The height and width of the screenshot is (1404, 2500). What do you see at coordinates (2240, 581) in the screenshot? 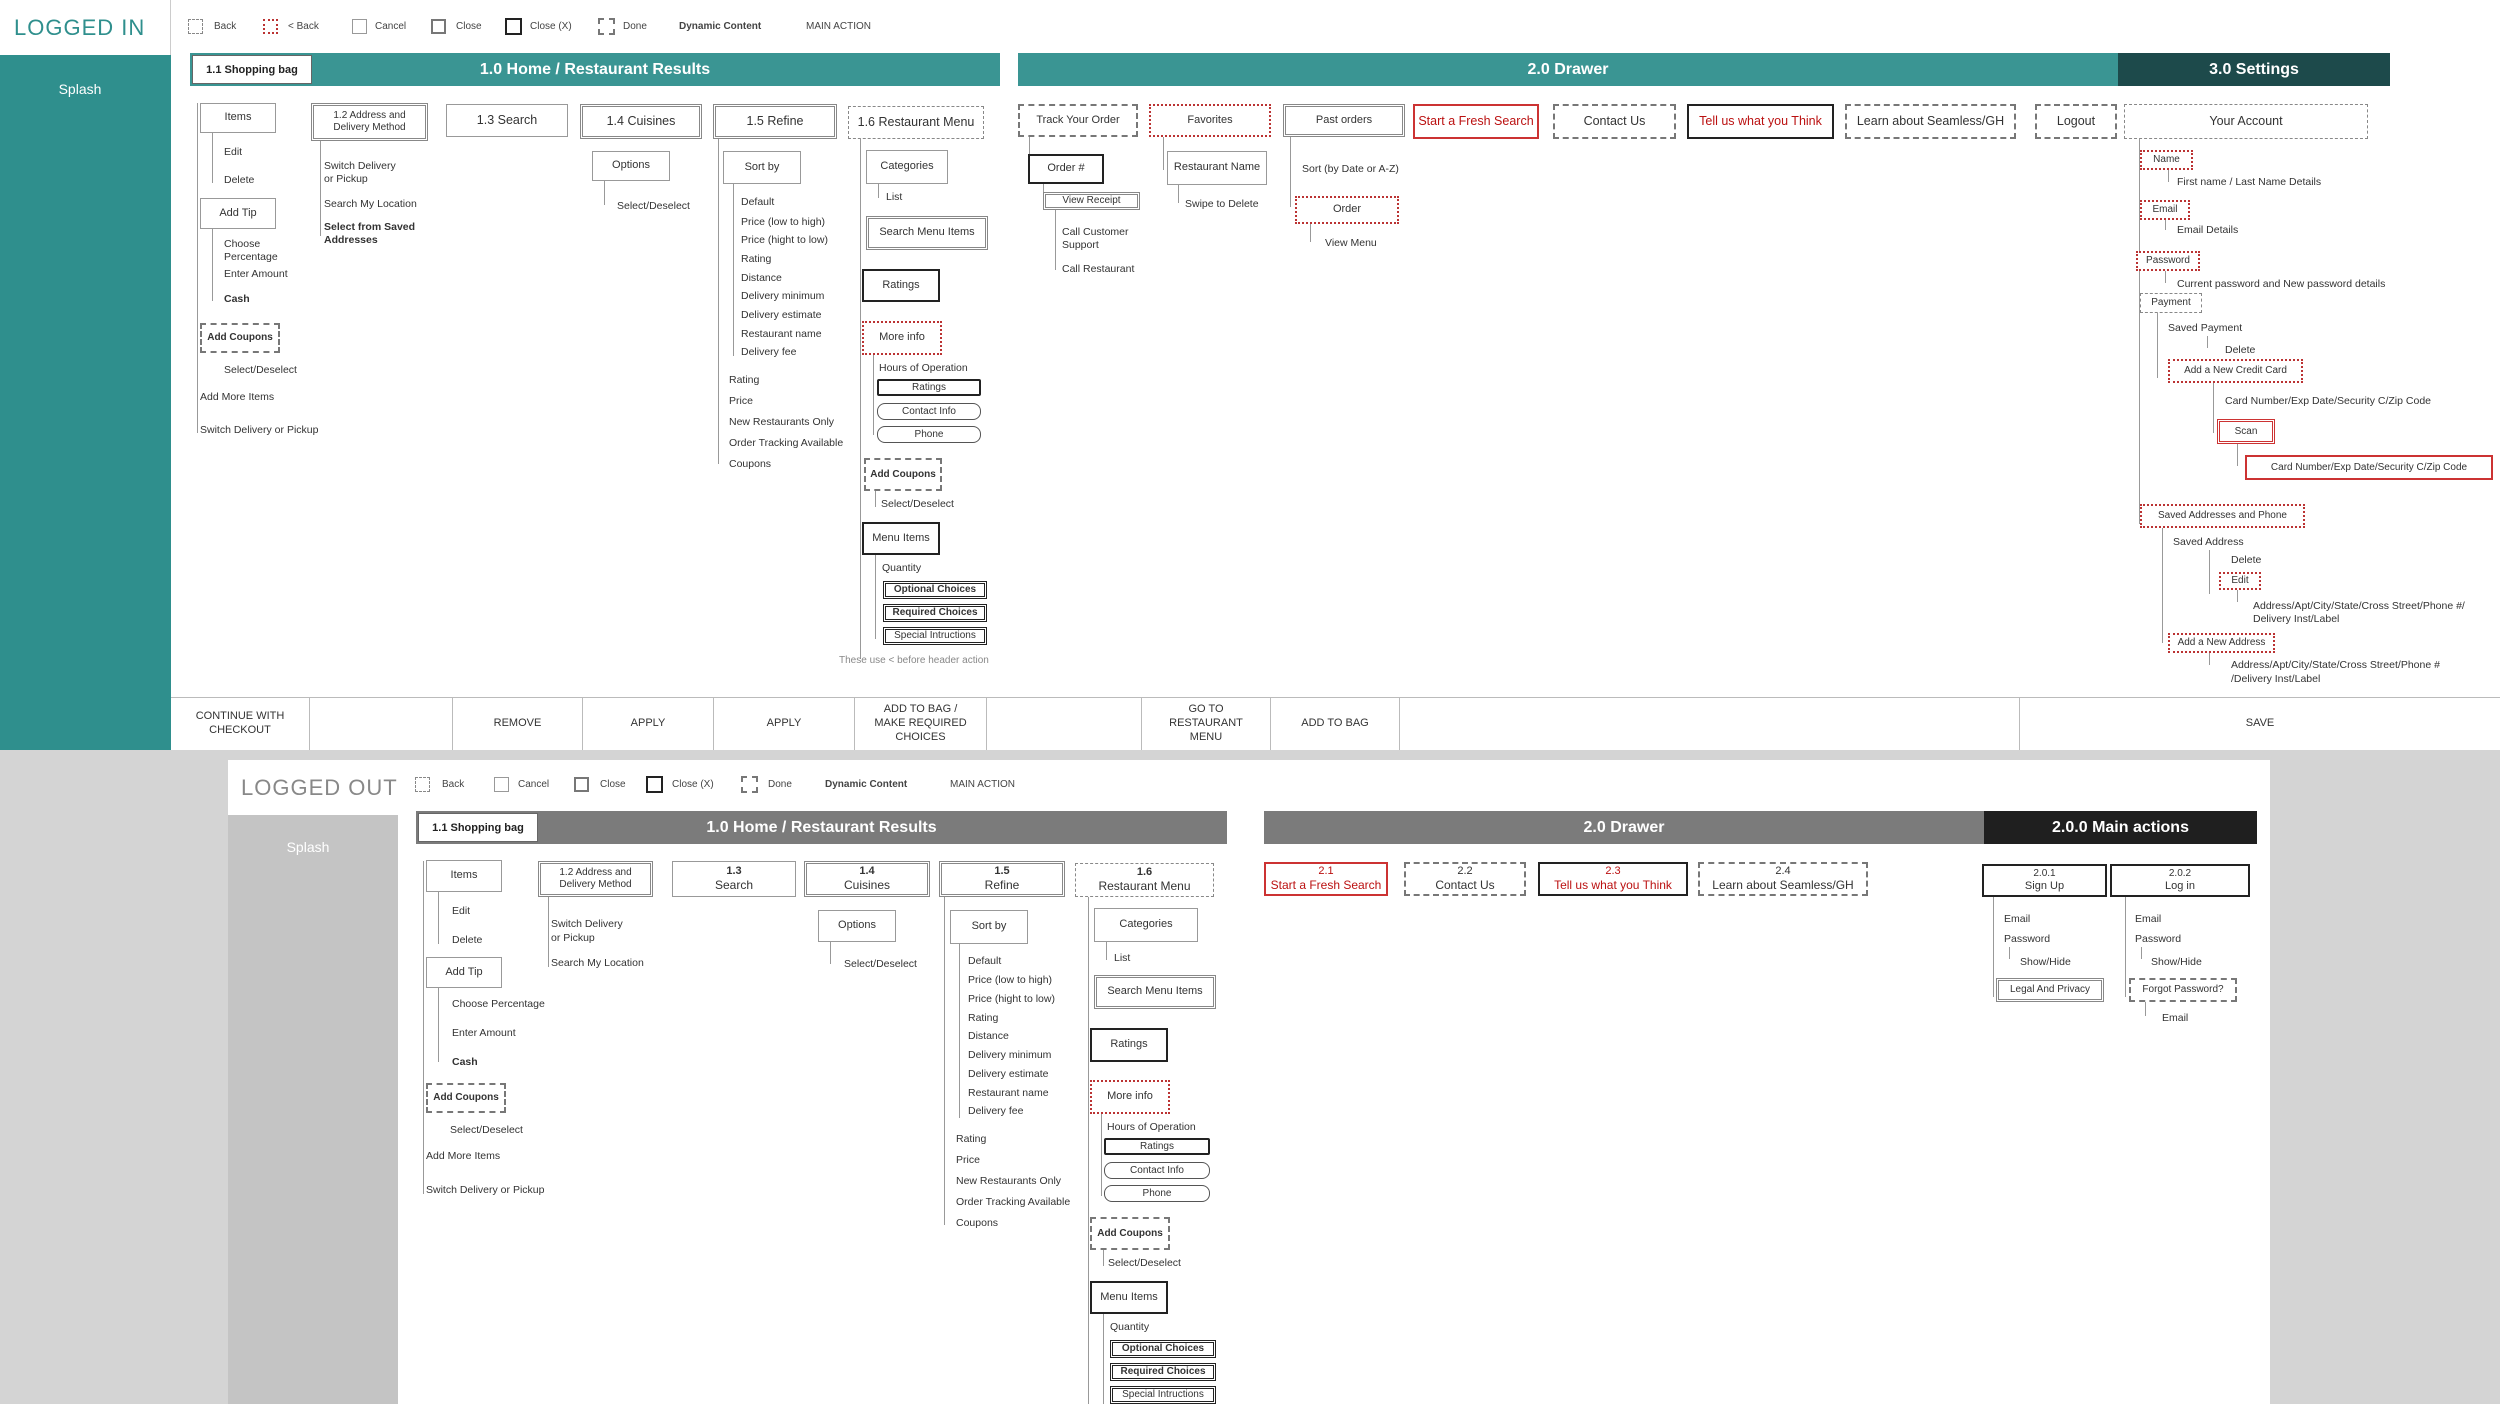
I see `addr-edit-box: Edit` at bounding box center [2240, 581].